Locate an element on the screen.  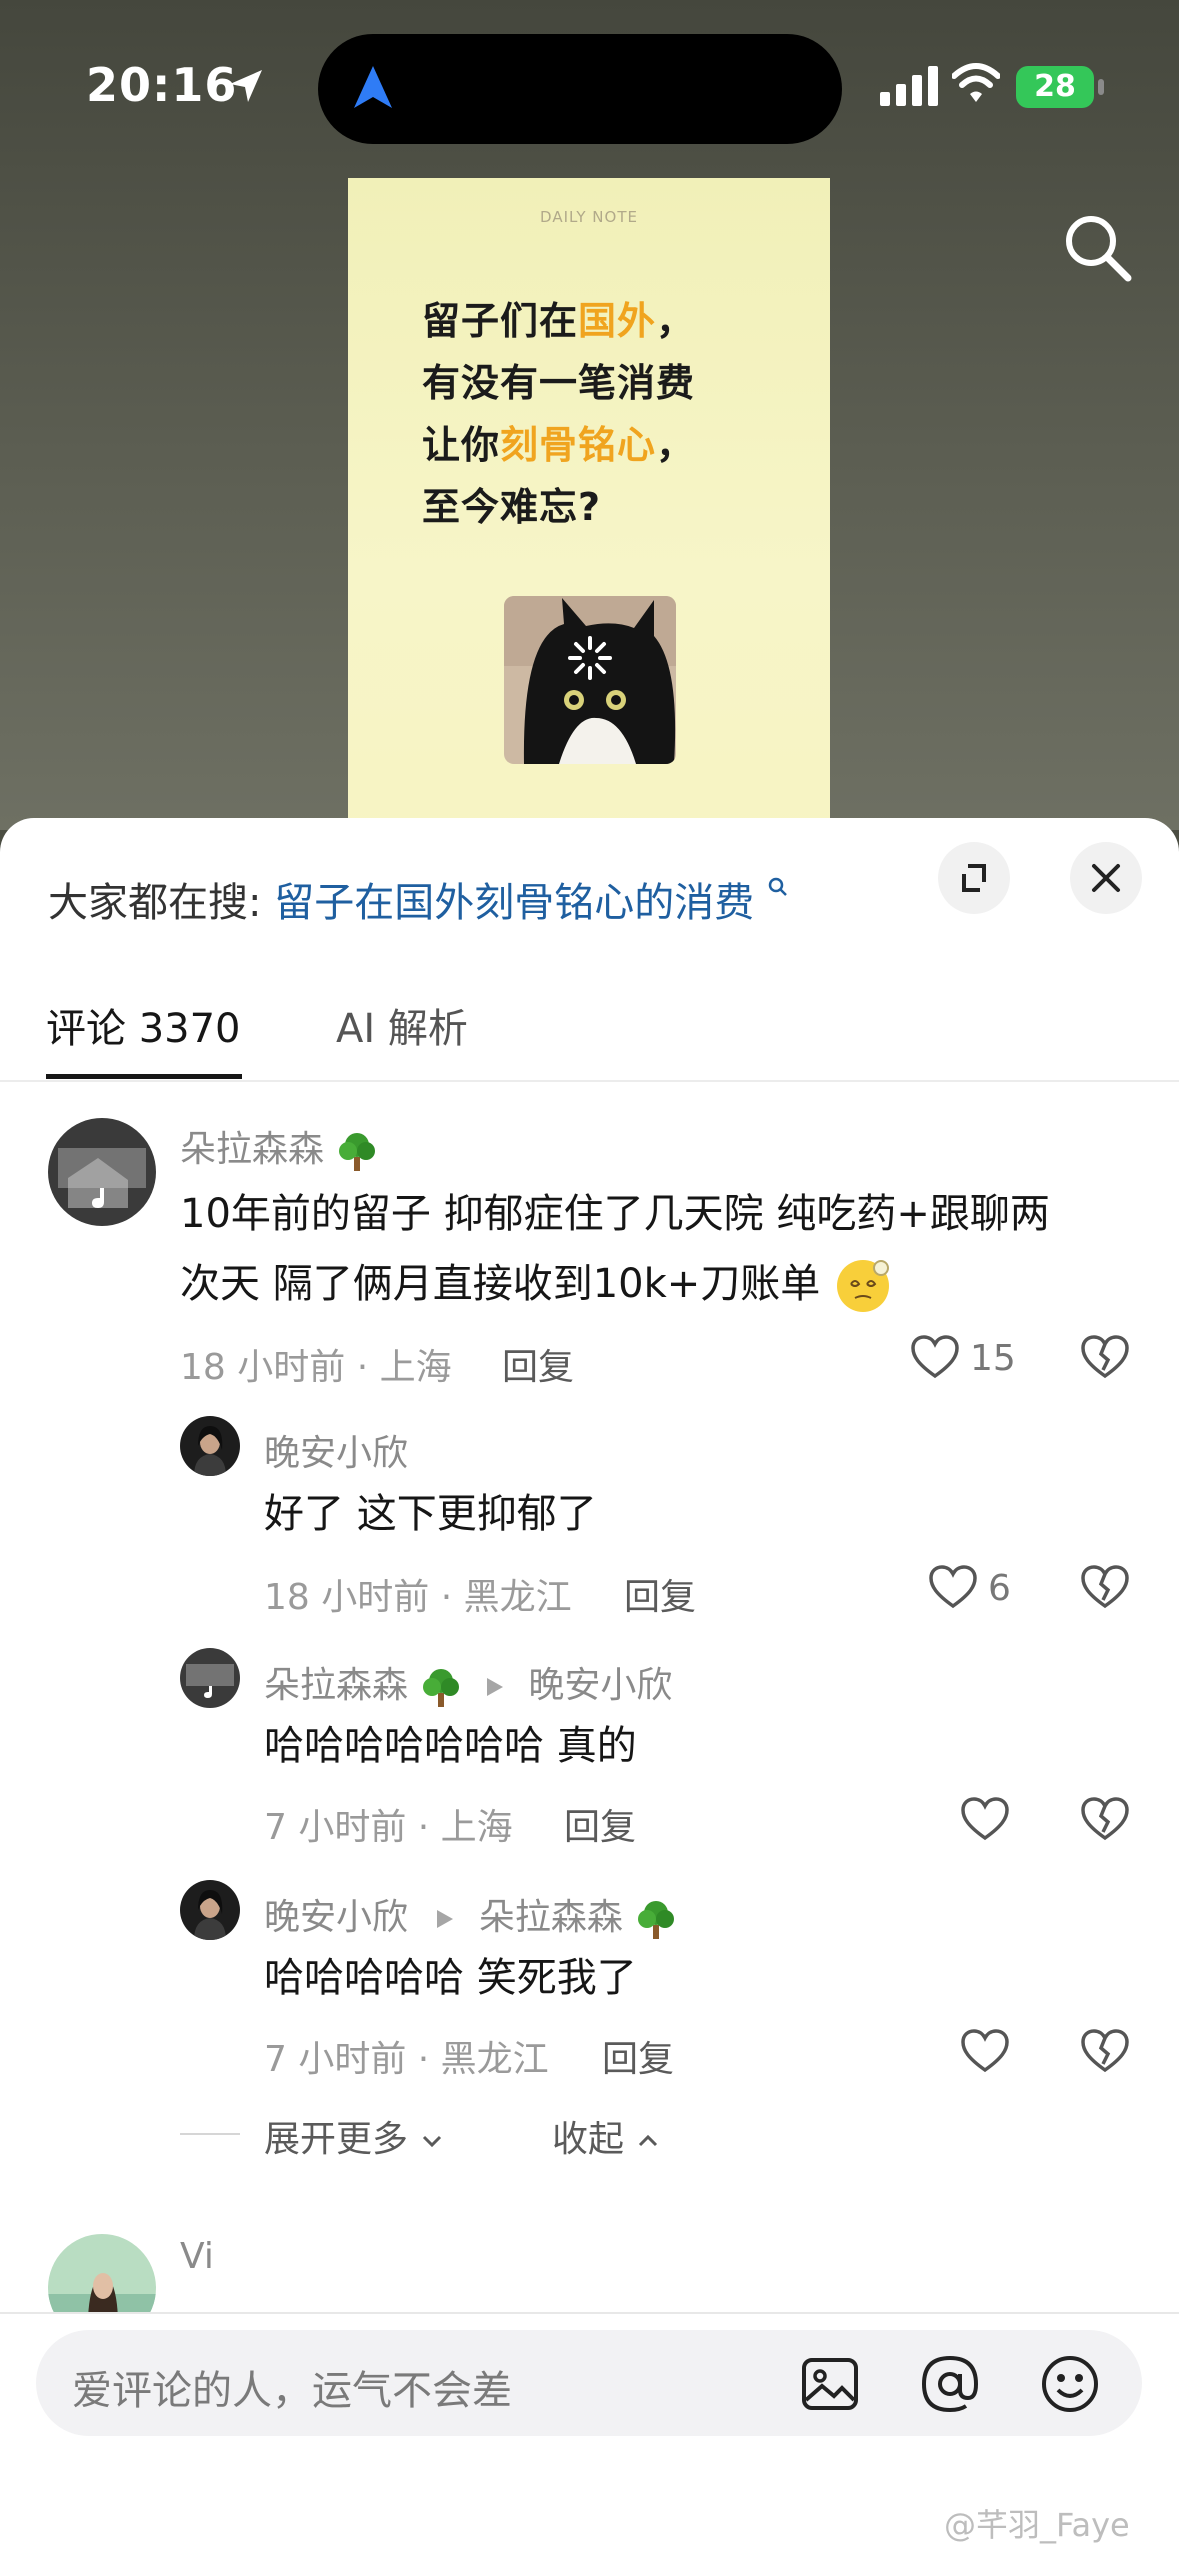
battery-level: 28 is located at coordinates (1055, 86).